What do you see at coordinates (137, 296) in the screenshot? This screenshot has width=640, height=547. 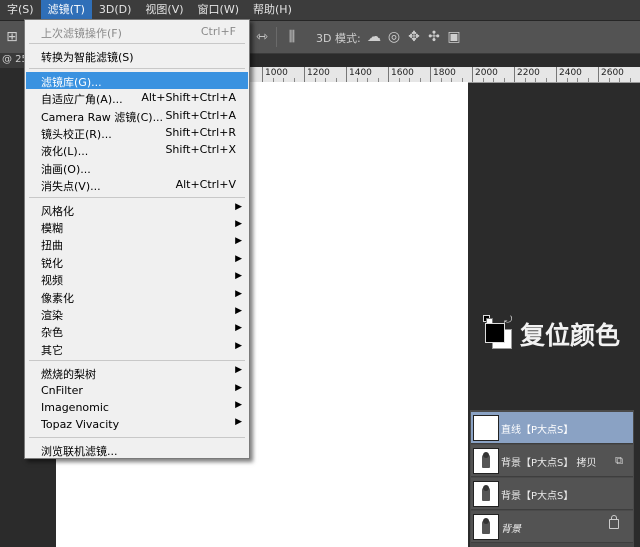 I see `filter-menu-item: 像素化 ▶` at bounding box center [137, 296].